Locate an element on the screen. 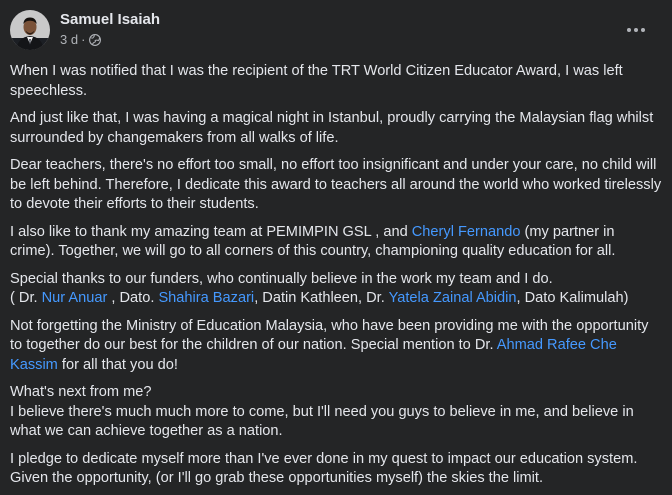 The image size is (672, 495). post-text-segment: , Dato. is located at coordinates (133, 298).